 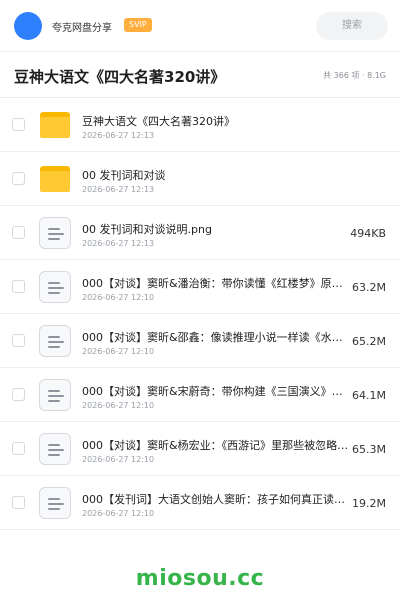 I want to click on item-size: 65.2M, so click(x=369, y=341).